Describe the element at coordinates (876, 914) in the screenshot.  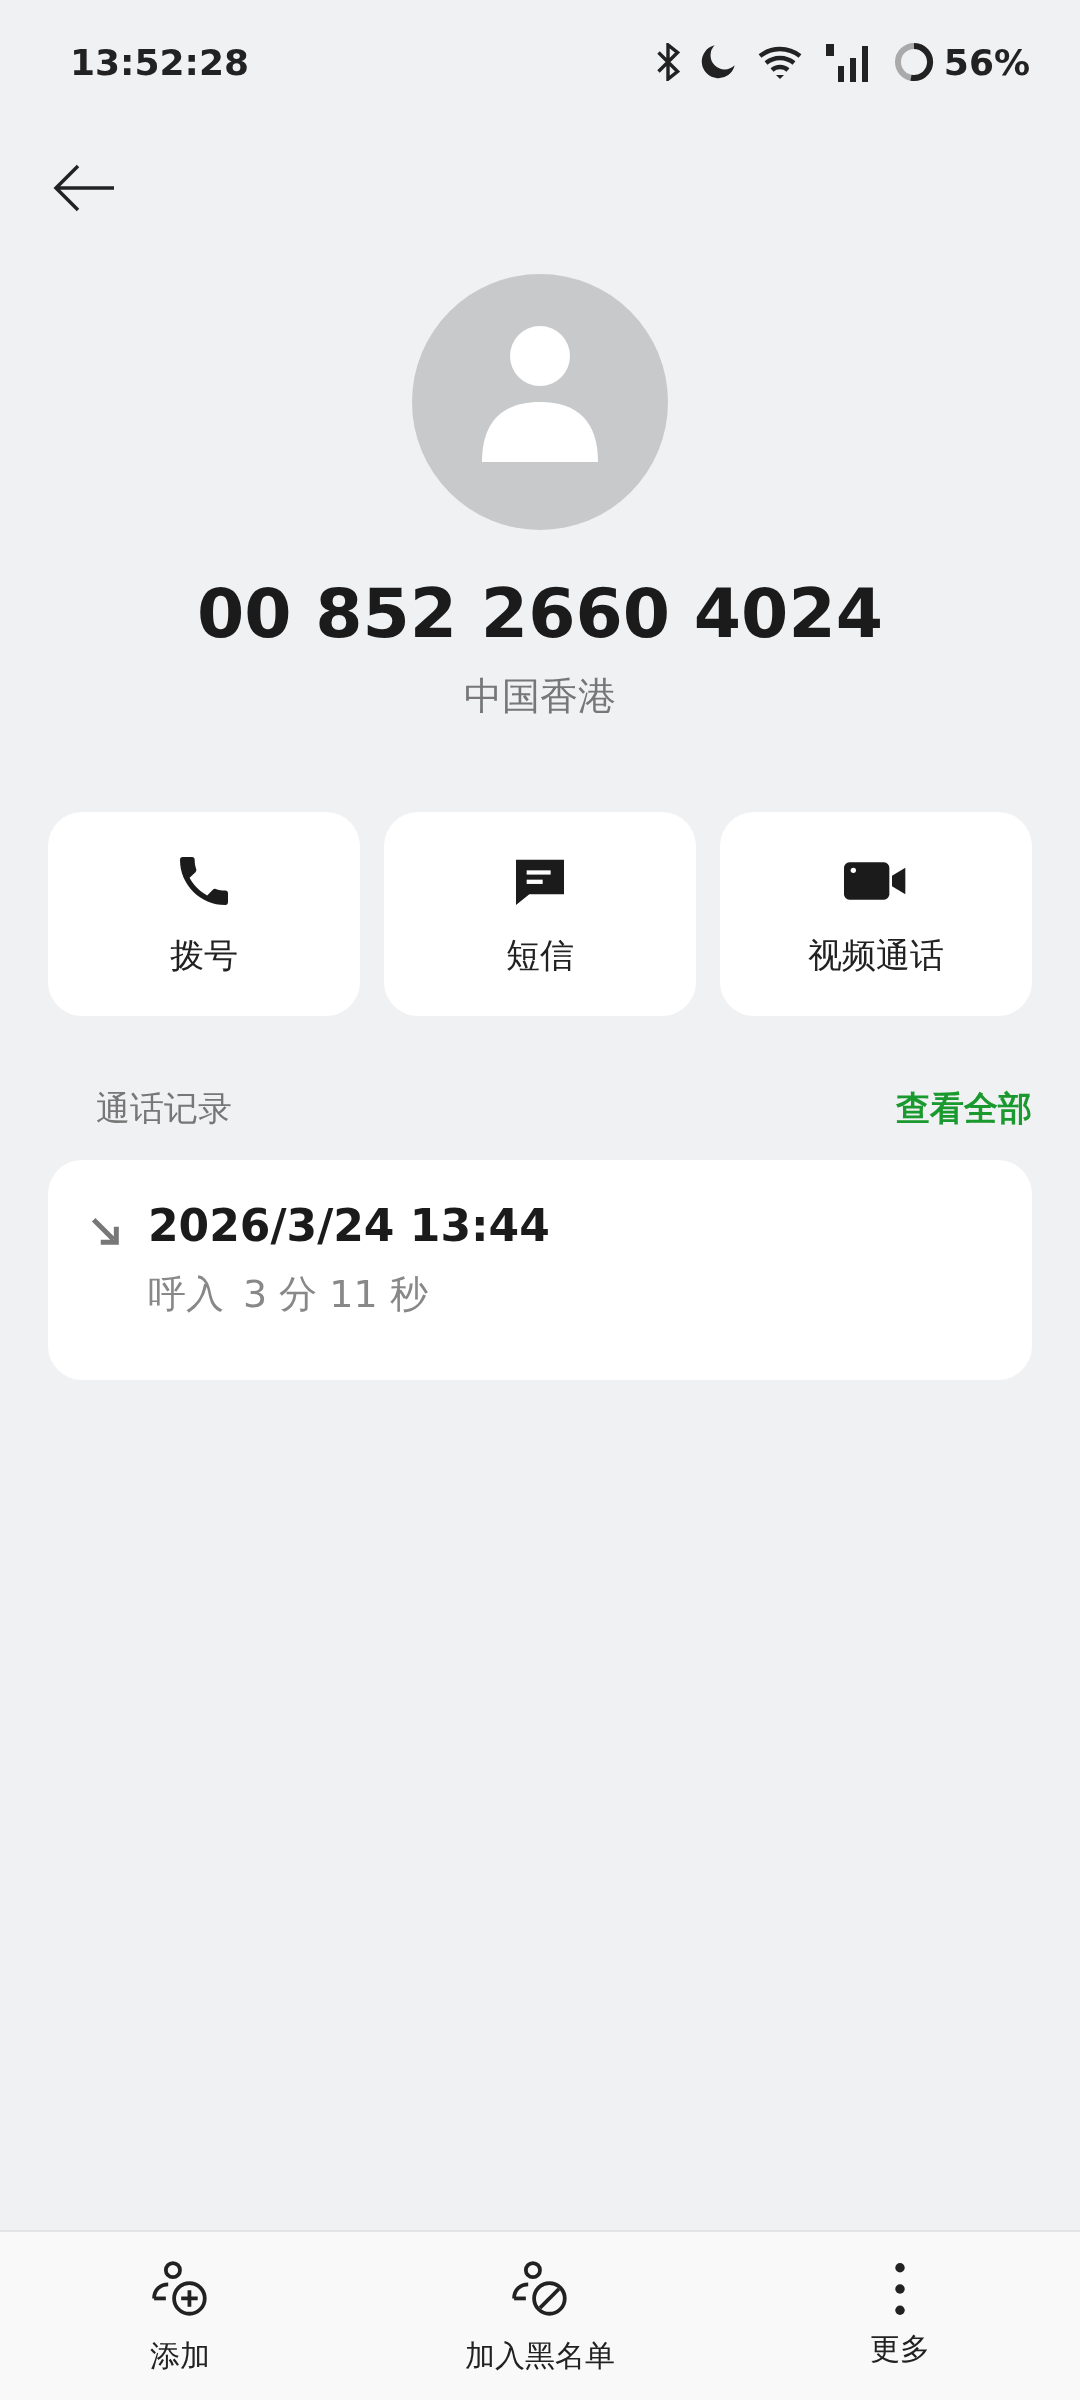
I see `video-button: 视频通话` at that location.